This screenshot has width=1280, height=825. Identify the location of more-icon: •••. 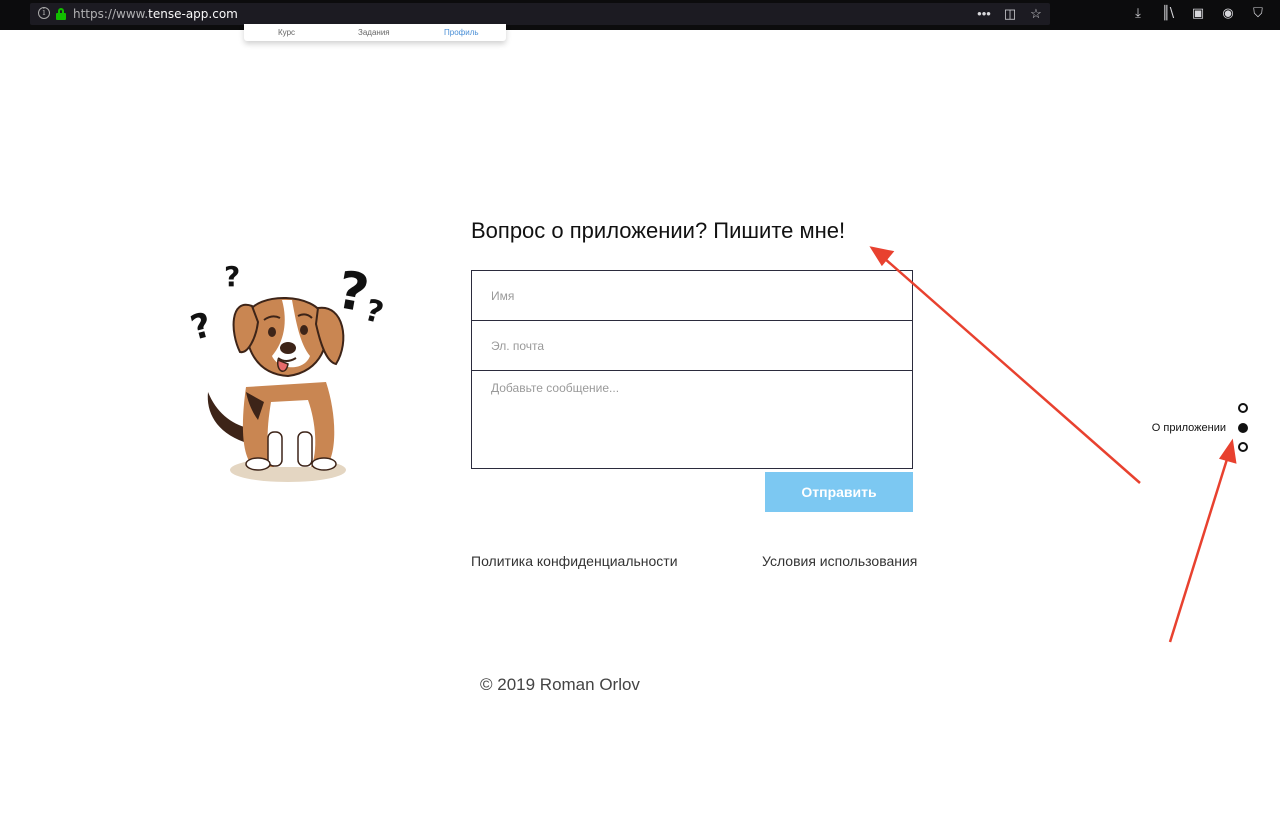
(984, 14).